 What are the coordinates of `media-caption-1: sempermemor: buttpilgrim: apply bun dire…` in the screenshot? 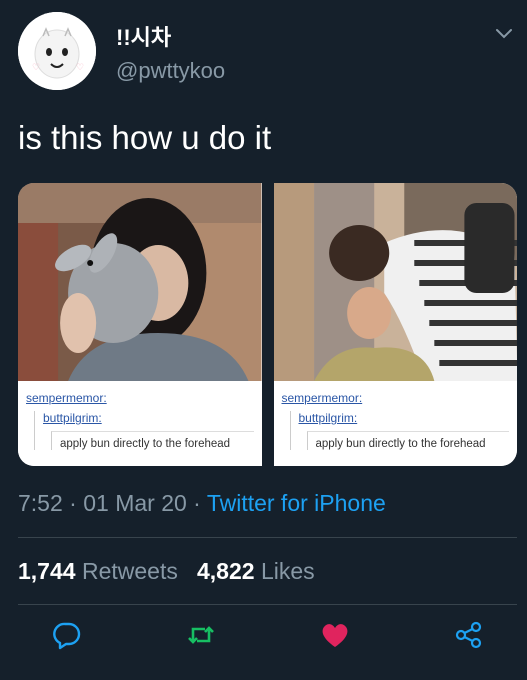 It's located at (140, 423).